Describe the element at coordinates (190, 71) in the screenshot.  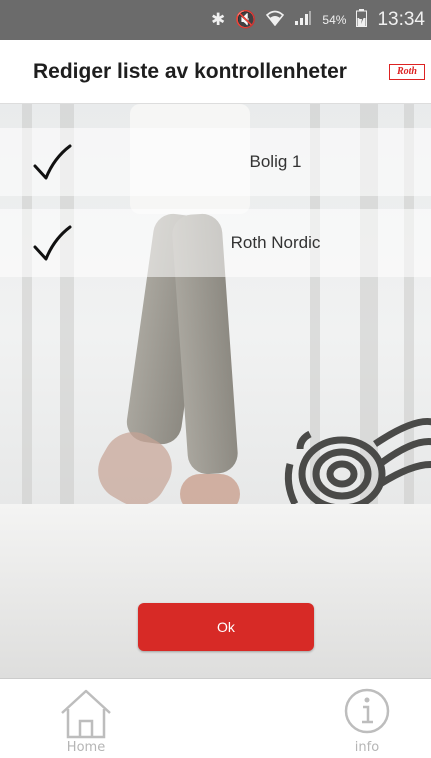
I see `page-title: Rediger liste av kontrollenheter` at that location.